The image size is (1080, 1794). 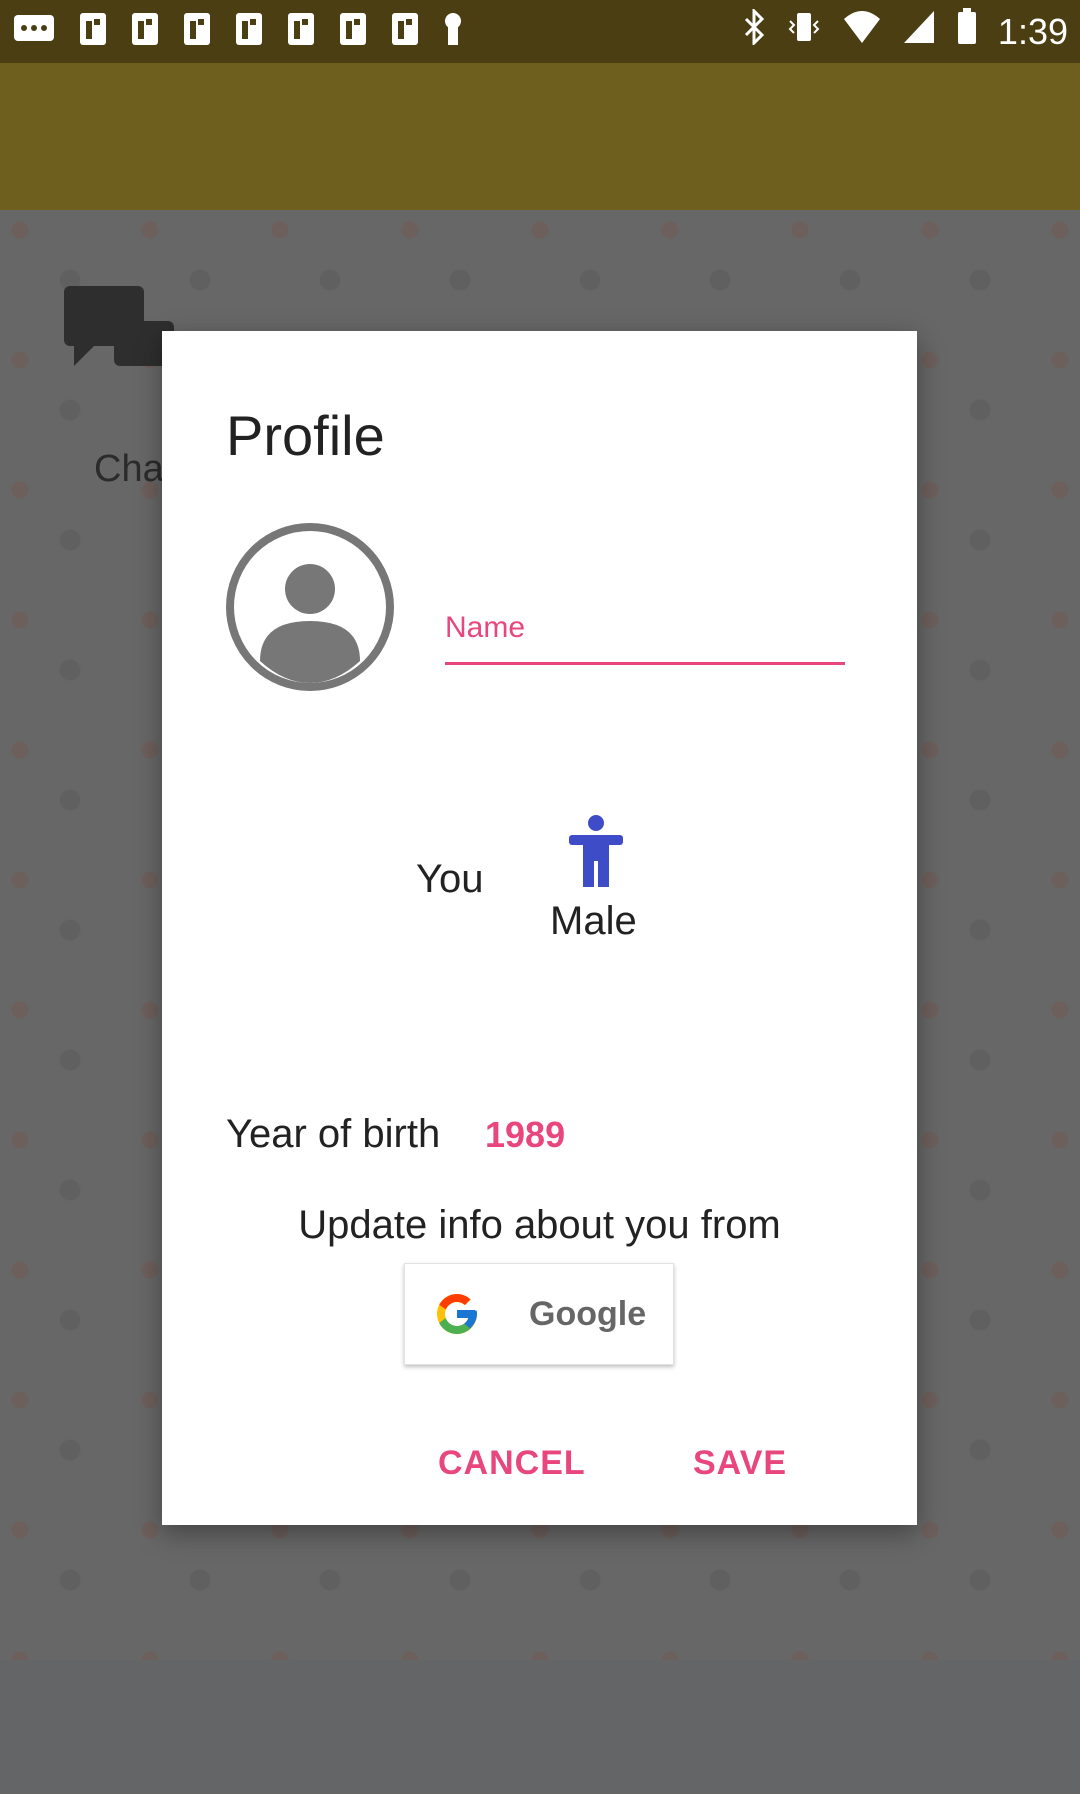 I want to click on name-input, so click(x=645, y=633).